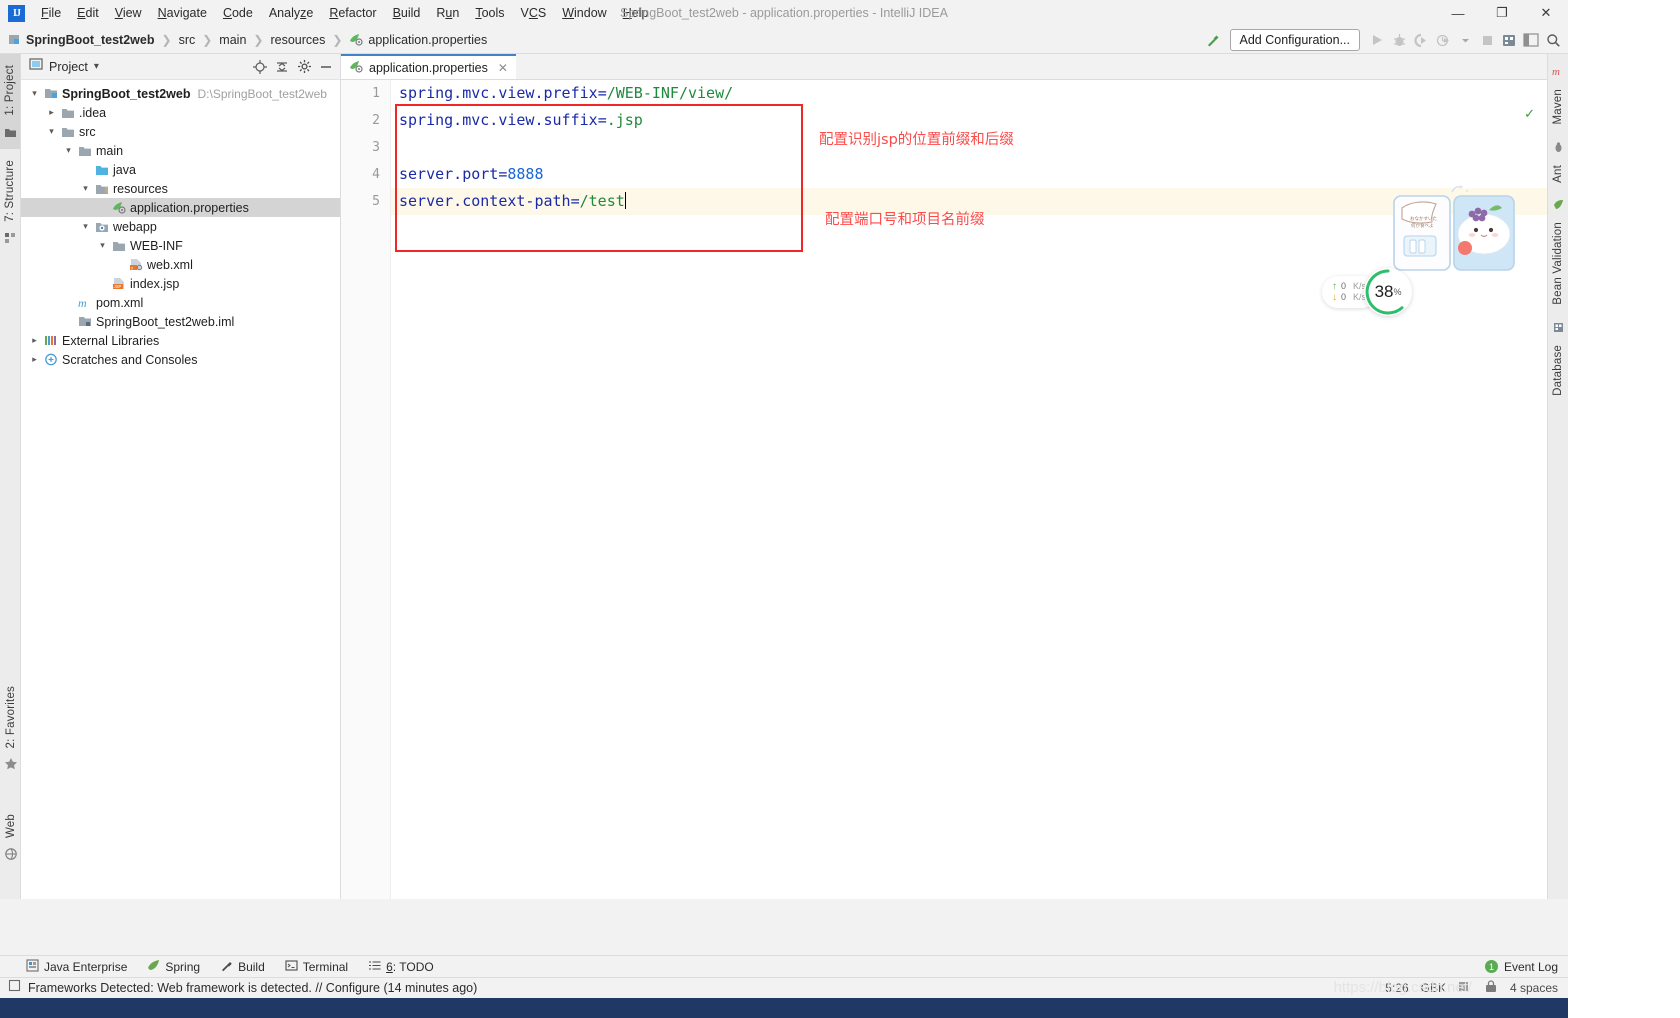  I want to click on hide-icon, so click(326, 67).